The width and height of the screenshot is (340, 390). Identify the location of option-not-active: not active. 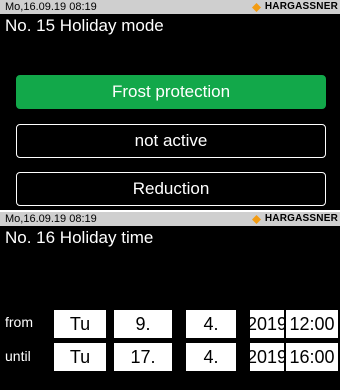
(171, 141).